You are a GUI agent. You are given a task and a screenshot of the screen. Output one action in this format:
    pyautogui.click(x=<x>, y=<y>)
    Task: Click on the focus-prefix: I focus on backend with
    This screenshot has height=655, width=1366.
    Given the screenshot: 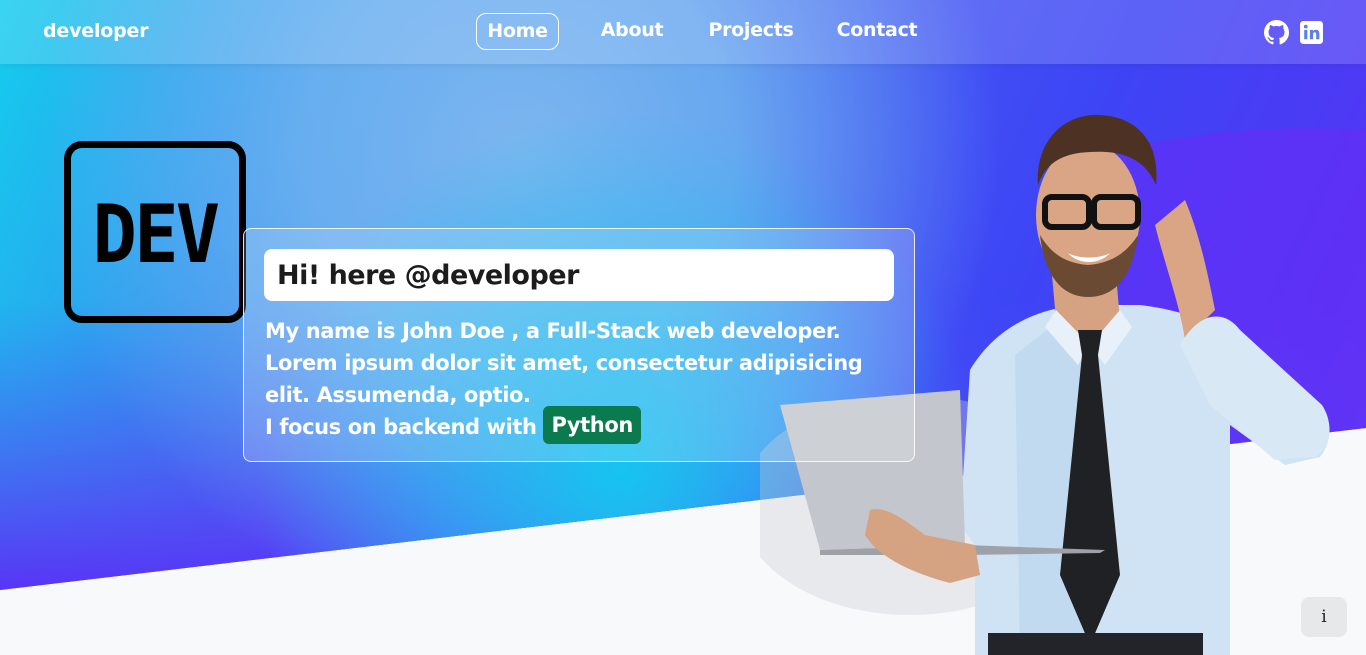 What is the action you would take?
    pyautogui.click(x=401, y=427)
    